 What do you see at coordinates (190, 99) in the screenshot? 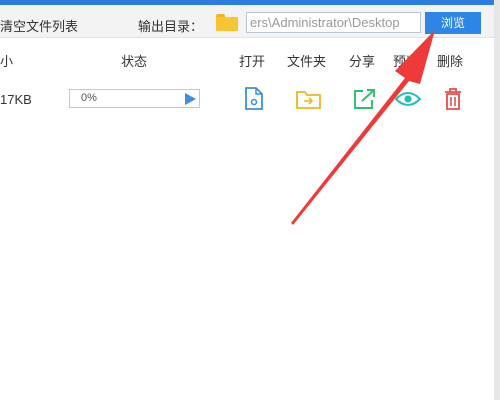
I see `play-icon` at bounding box center [190, 99].